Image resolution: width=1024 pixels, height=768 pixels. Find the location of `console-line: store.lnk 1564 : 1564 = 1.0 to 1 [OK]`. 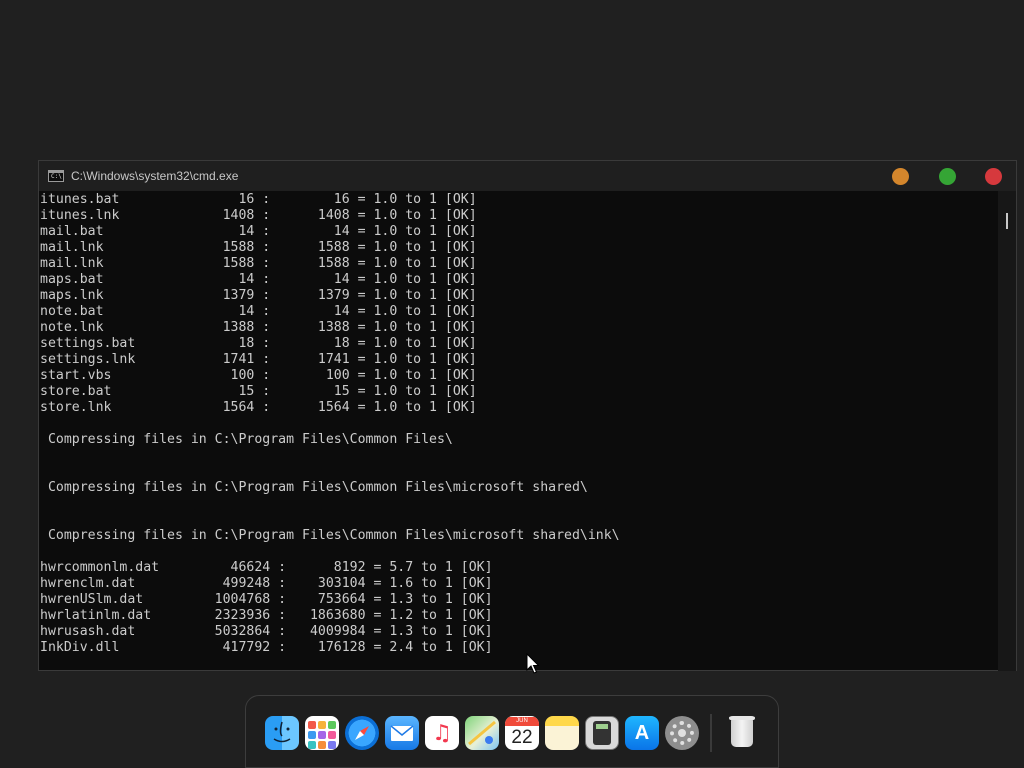

console-line: store.lnk 1564 : 1564 = 1.0 to 1 [OK] is located at coordinates (258, 407).